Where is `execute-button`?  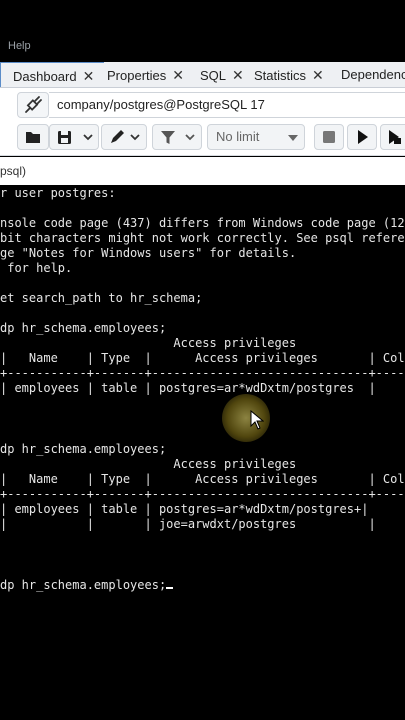
execute-button is located at coordinates (362, 137).